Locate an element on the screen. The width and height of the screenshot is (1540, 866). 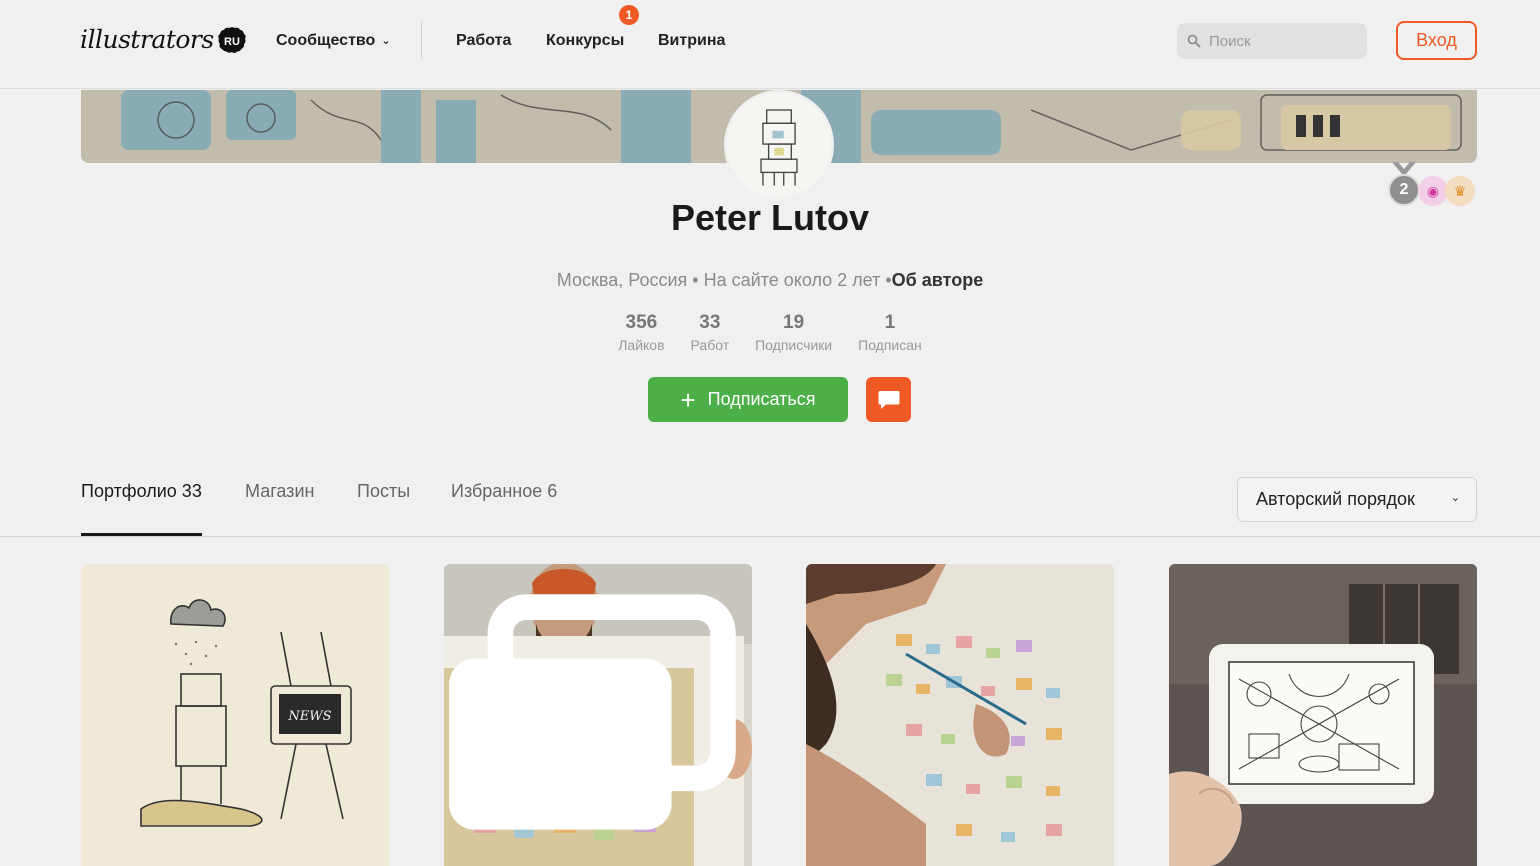
stat-following-value: 1 is located at coordinates (890, 322).